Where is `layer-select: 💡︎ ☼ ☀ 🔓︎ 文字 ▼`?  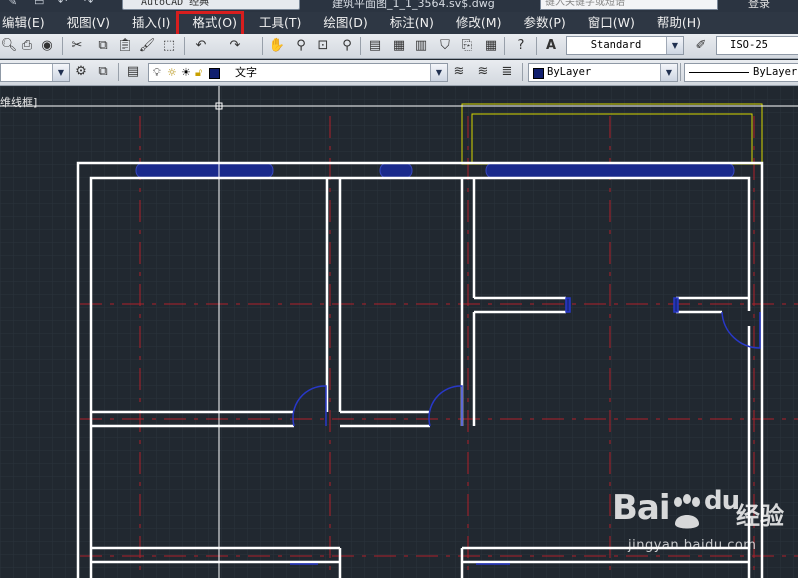 layer-select: 💡︎ ☼ ☀ 🔓︎ 文字 ▼ is located at coordinates (298, 72).